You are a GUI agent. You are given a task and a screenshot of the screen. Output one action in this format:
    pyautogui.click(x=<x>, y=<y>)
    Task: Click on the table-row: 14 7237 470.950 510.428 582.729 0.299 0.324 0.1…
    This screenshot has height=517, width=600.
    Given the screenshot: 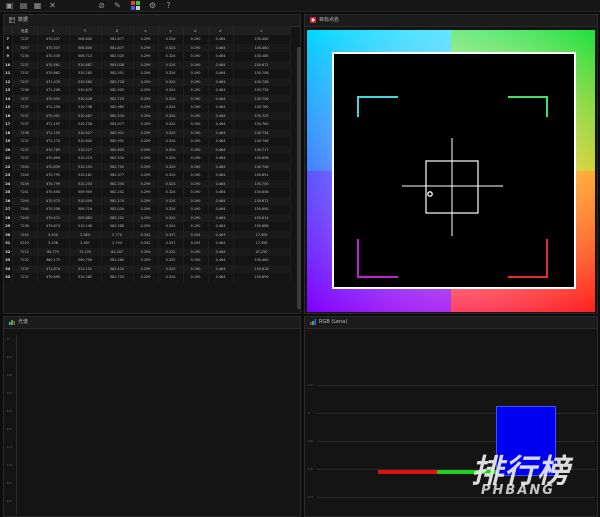 What is the action you would take?
    pyautogui.click(x=147, y=98)
    